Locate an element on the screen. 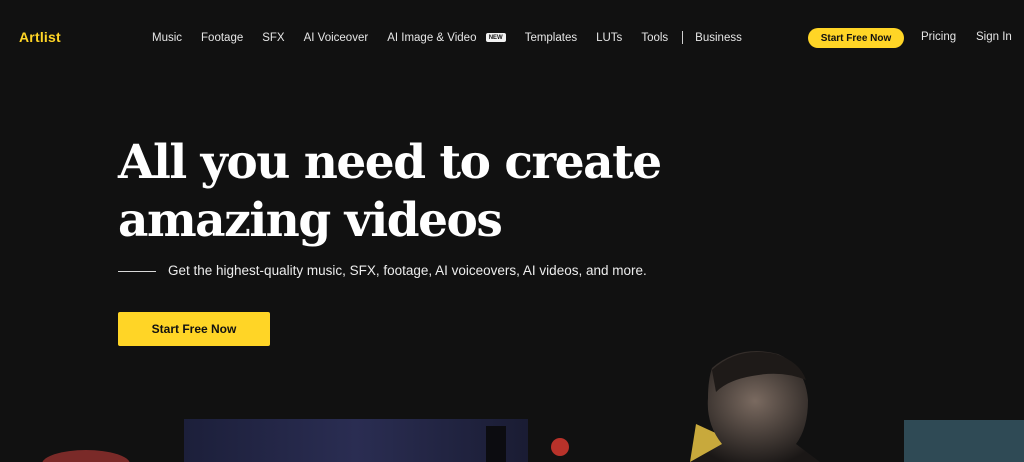  nav-link-business: Business is located at coordinates (718, 38).